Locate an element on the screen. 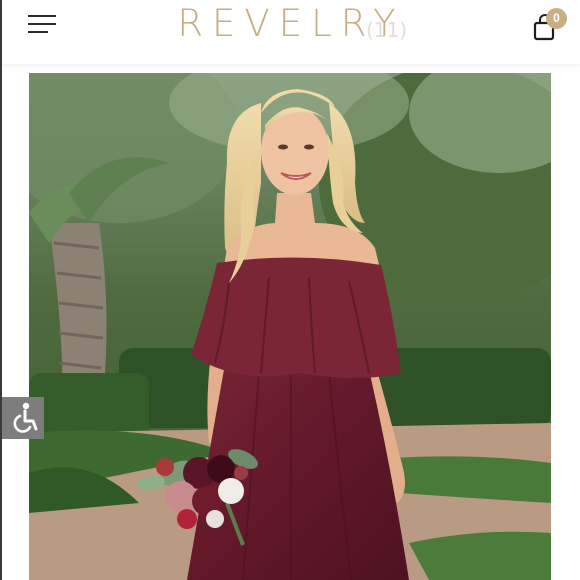  wheelchair-icon is located at coordinates (25, 417).